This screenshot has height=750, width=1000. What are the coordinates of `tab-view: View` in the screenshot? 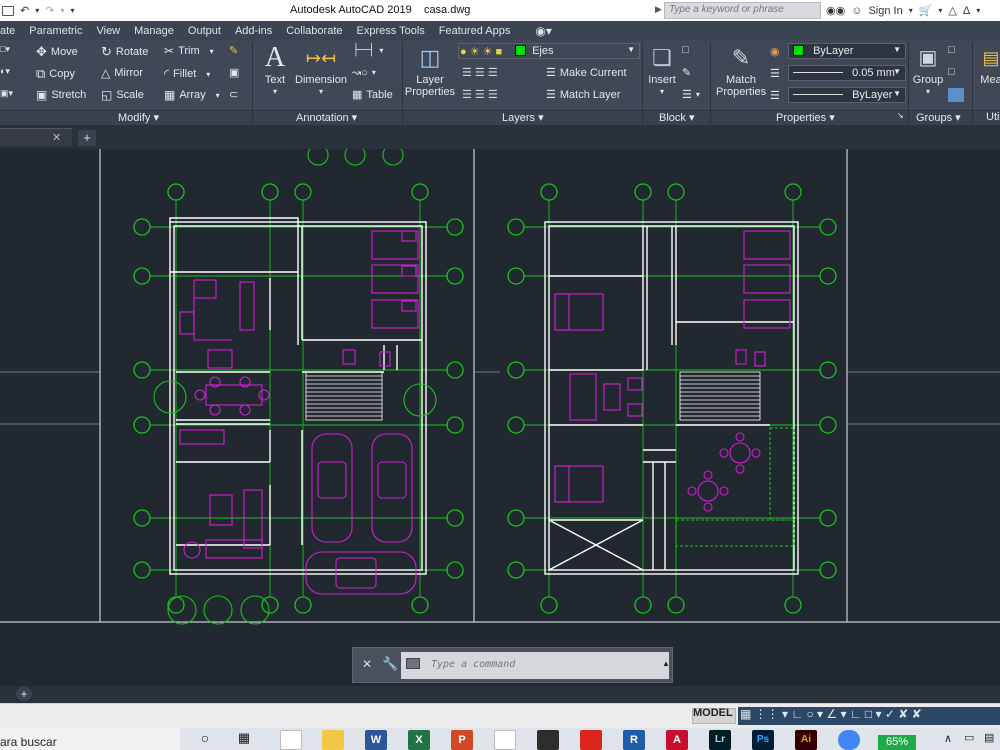 It's located at (108, 31).